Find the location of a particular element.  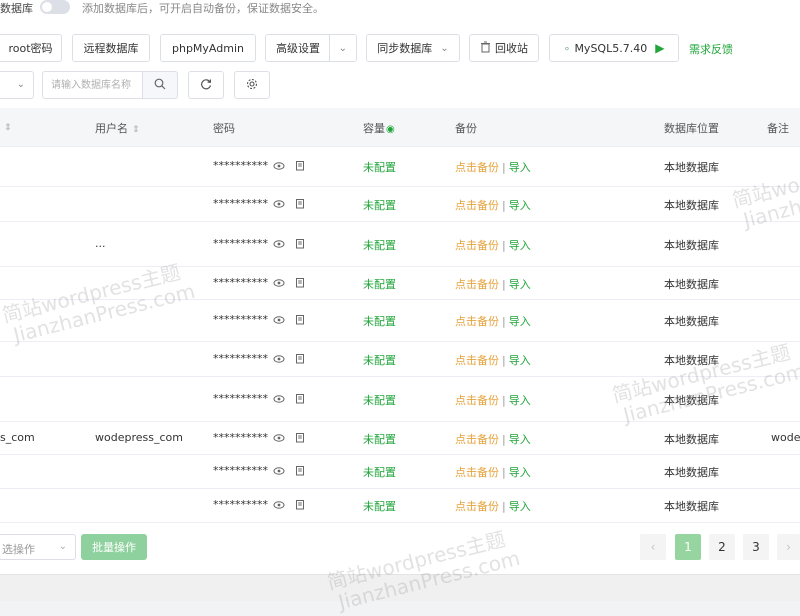

gear-icon is located at coordinates (252, 85).